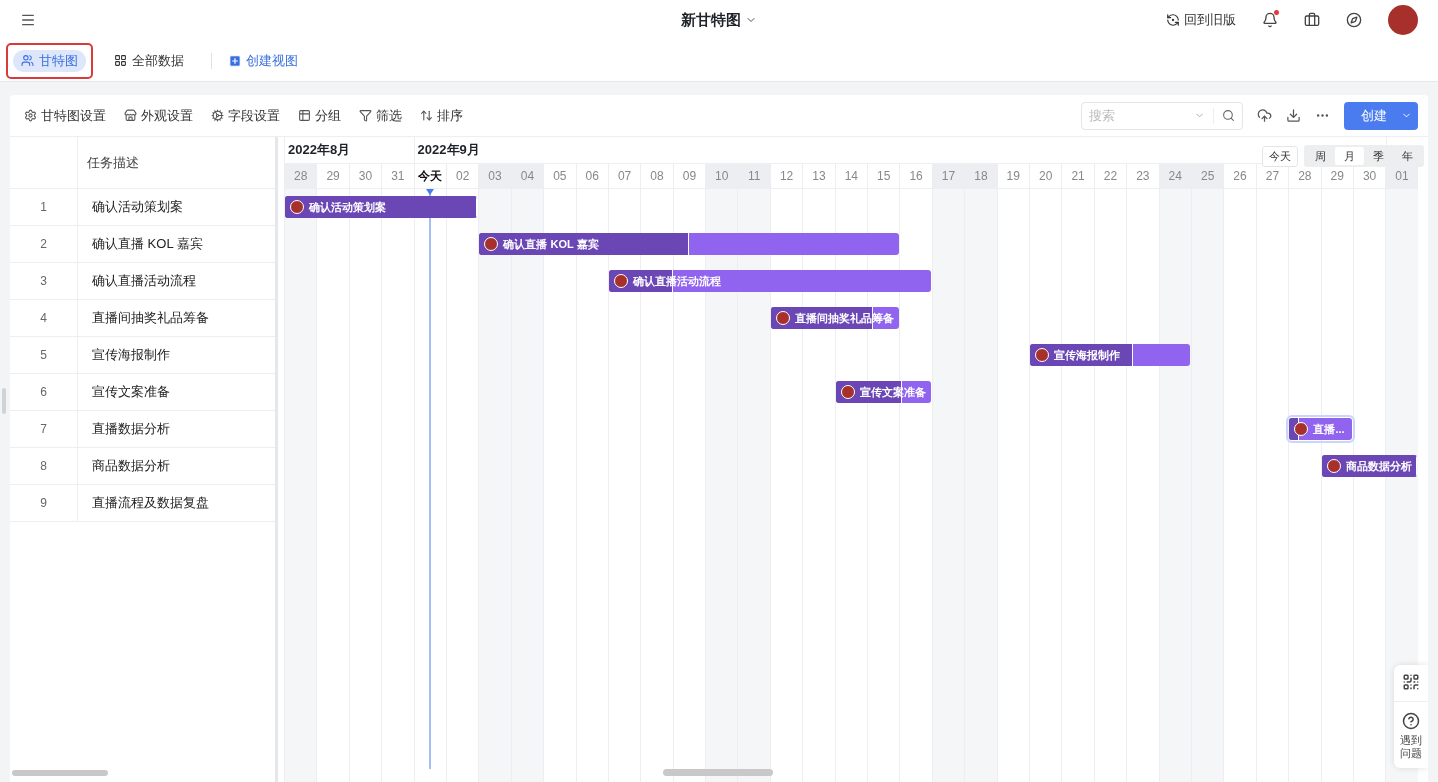 This screenshot has width=1438, height=782. Describe the element at coordinates (1411, 747) in the screenshot. I see `help-label: 遇到问题` at that location.